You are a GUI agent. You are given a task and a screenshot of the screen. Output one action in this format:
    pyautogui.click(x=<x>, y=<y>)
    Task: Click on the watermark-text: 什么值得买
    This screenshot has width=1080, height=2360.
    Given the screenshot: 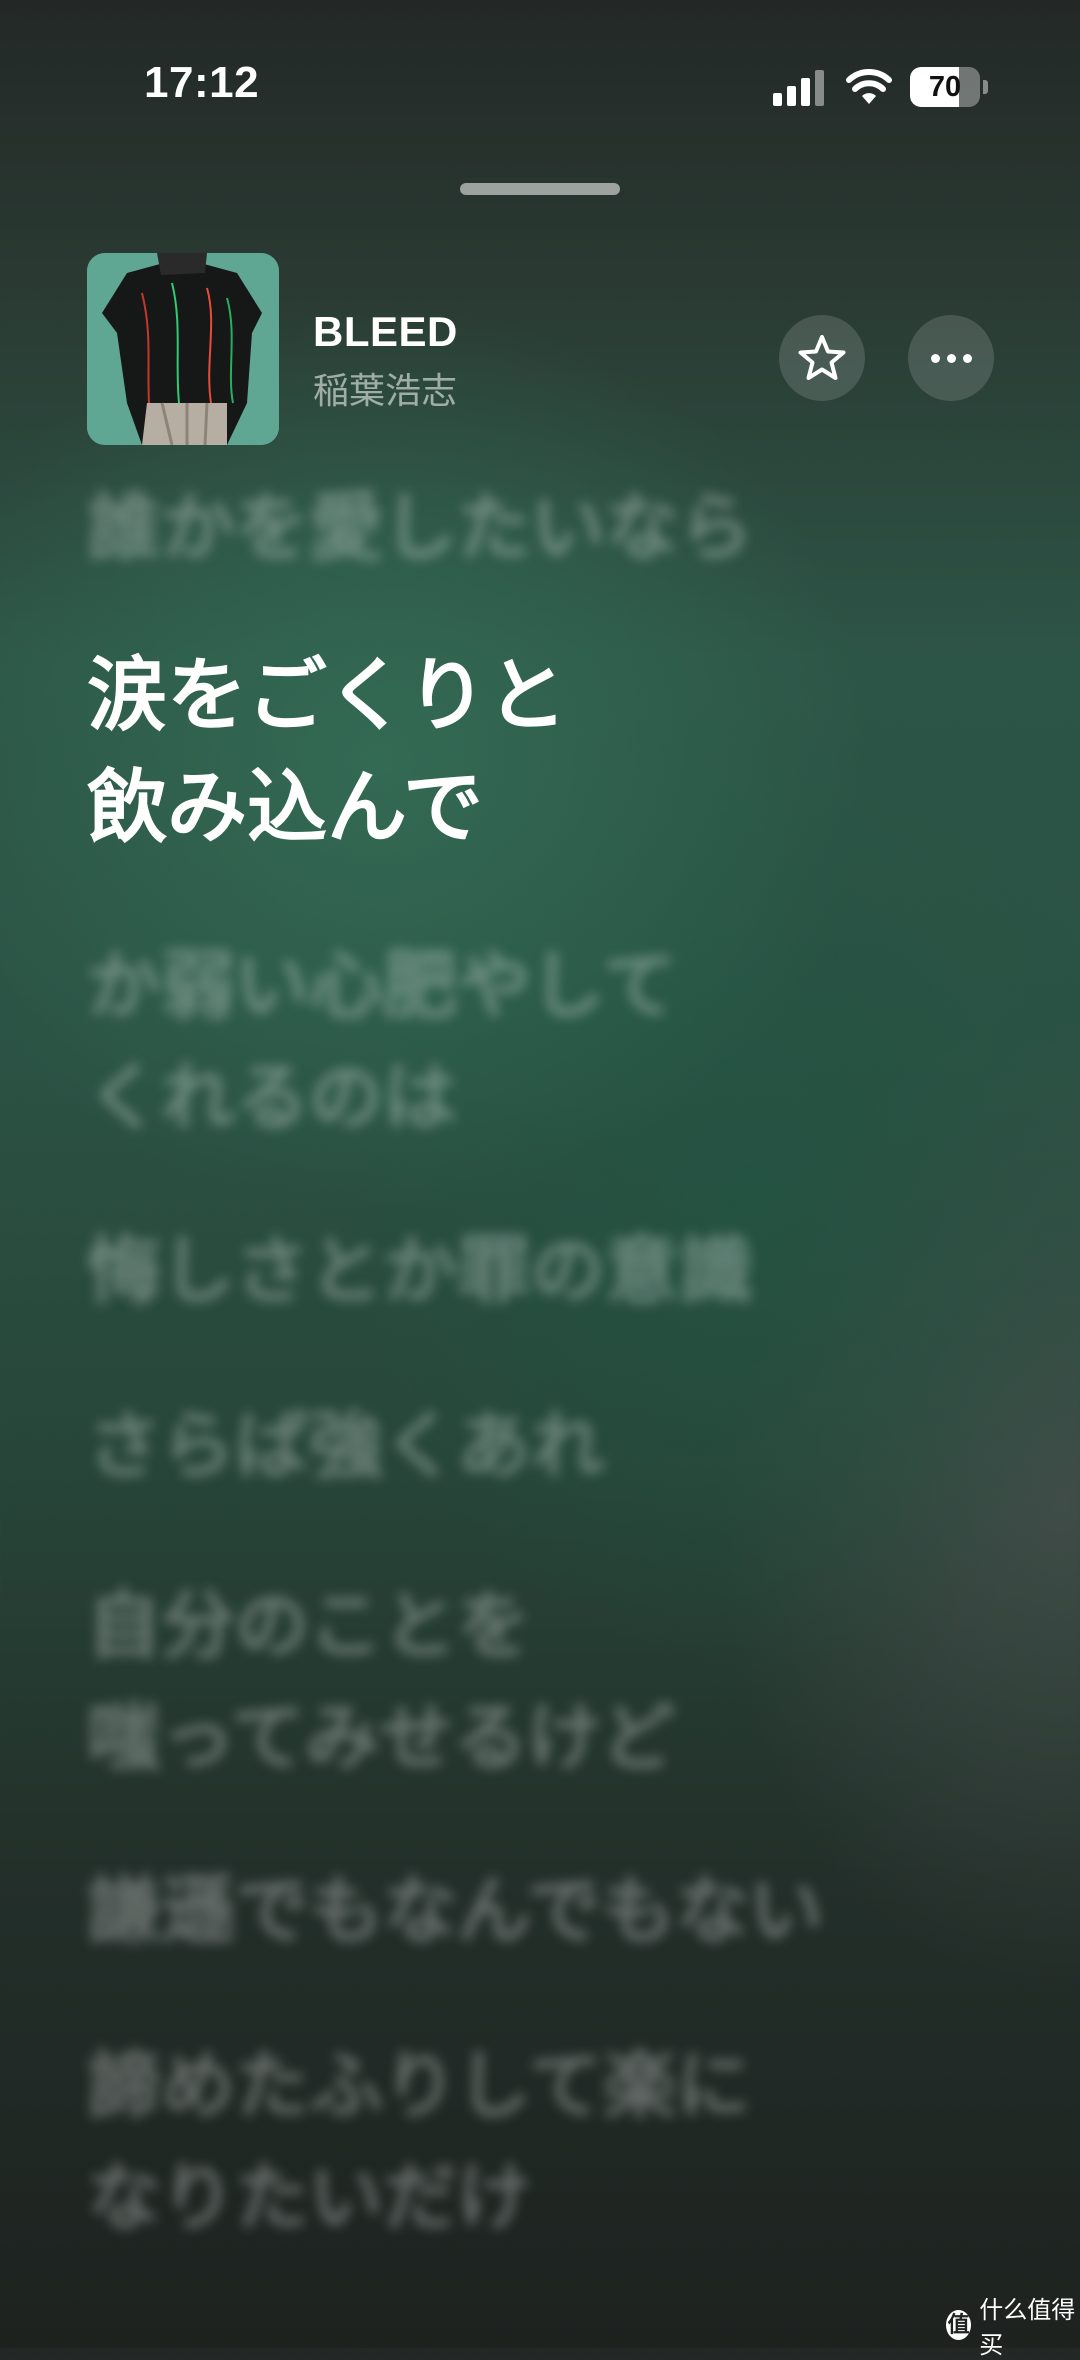 What is the action you would take?
    pyautogui.click(x=1027, y=2327)
    